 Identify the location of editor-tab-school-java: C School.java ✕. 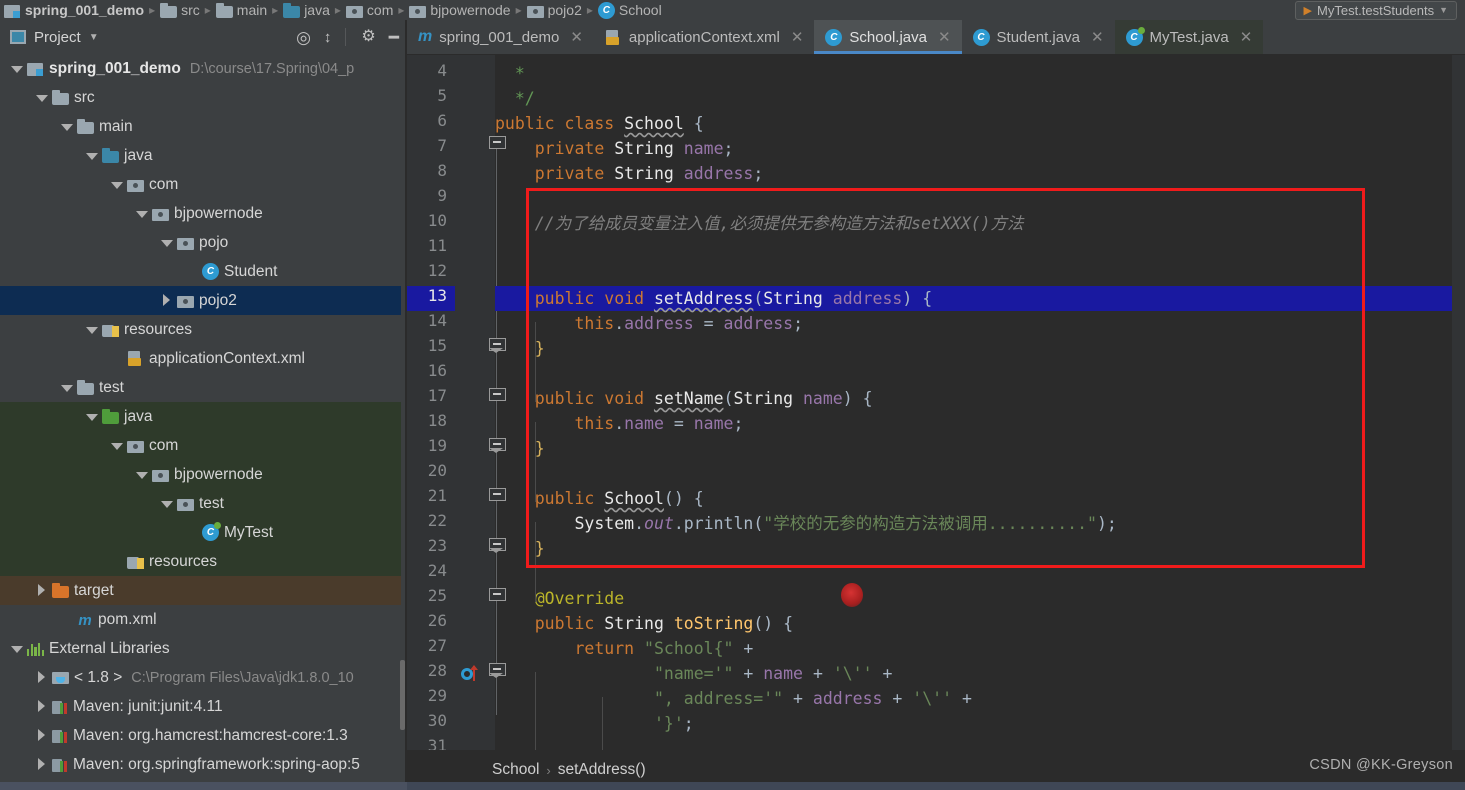
(888, 37).